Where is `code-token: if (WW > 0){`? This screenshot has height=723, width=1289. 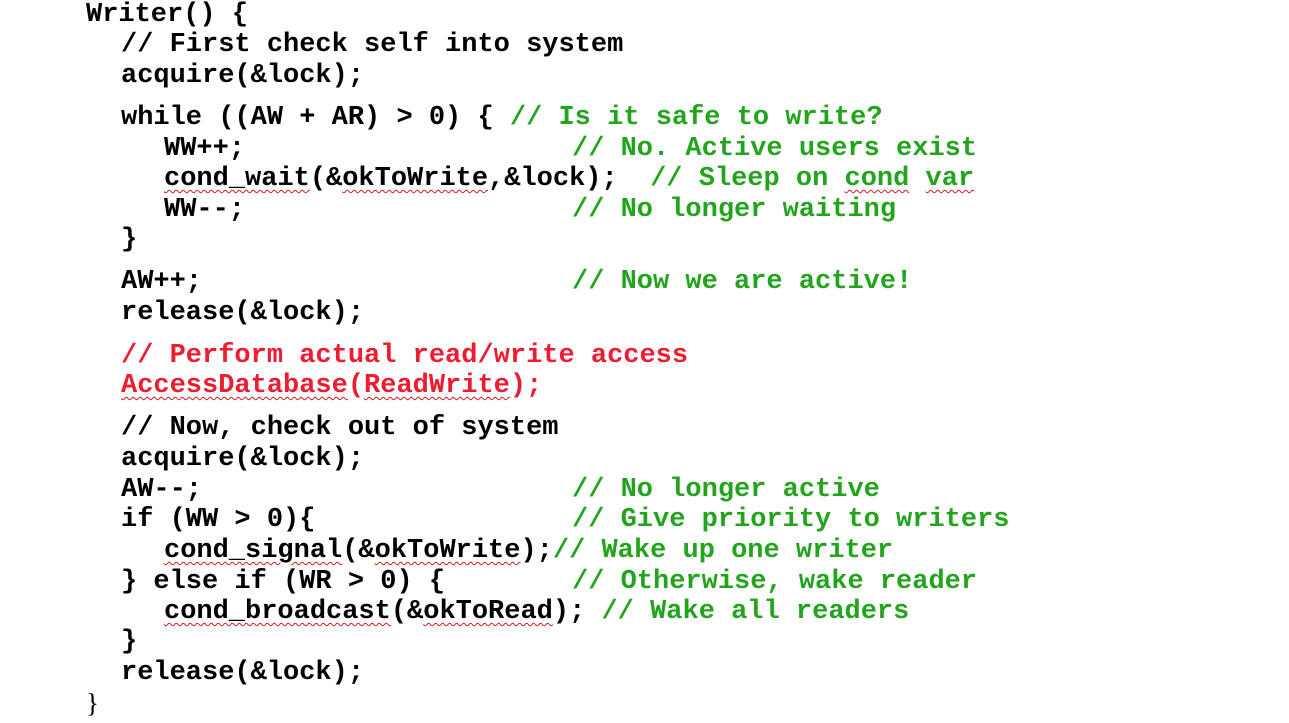
code-token: if (WW > 0){ is located at coordinates (218, 520).